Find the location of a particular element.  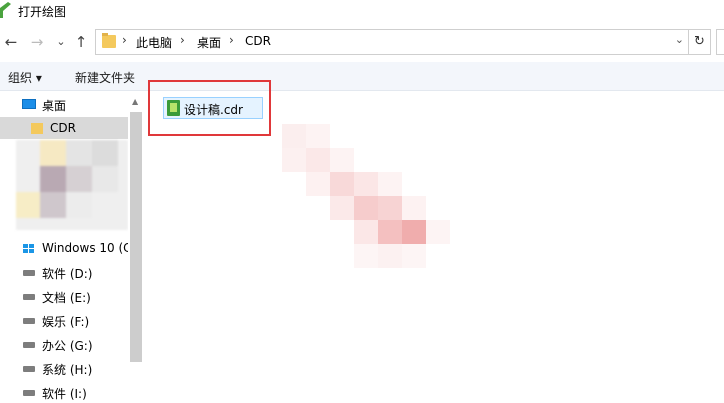

sidebar-item-drive-d: 软件 (D:) is located at coordinates (64, 272).